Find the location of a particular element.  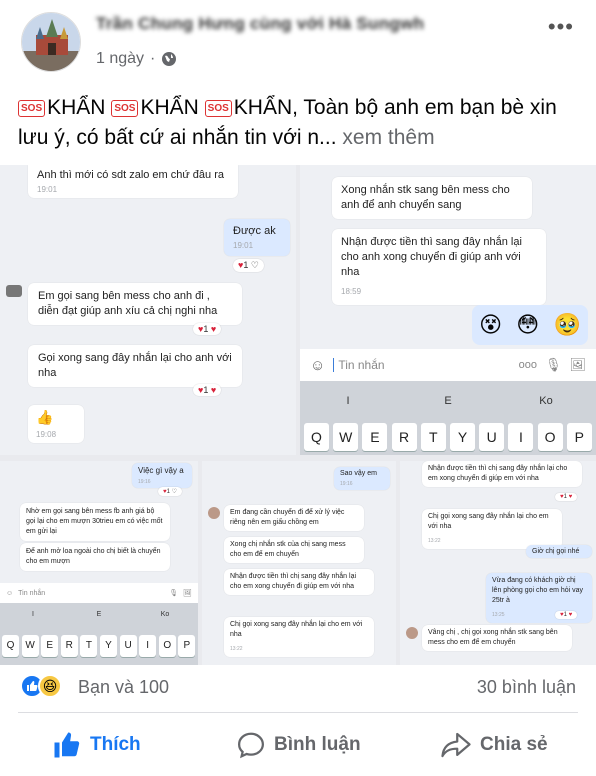

reaction-stats: 😆 Bạn và 100 30 bình luận is located at coordinates (298, 687).